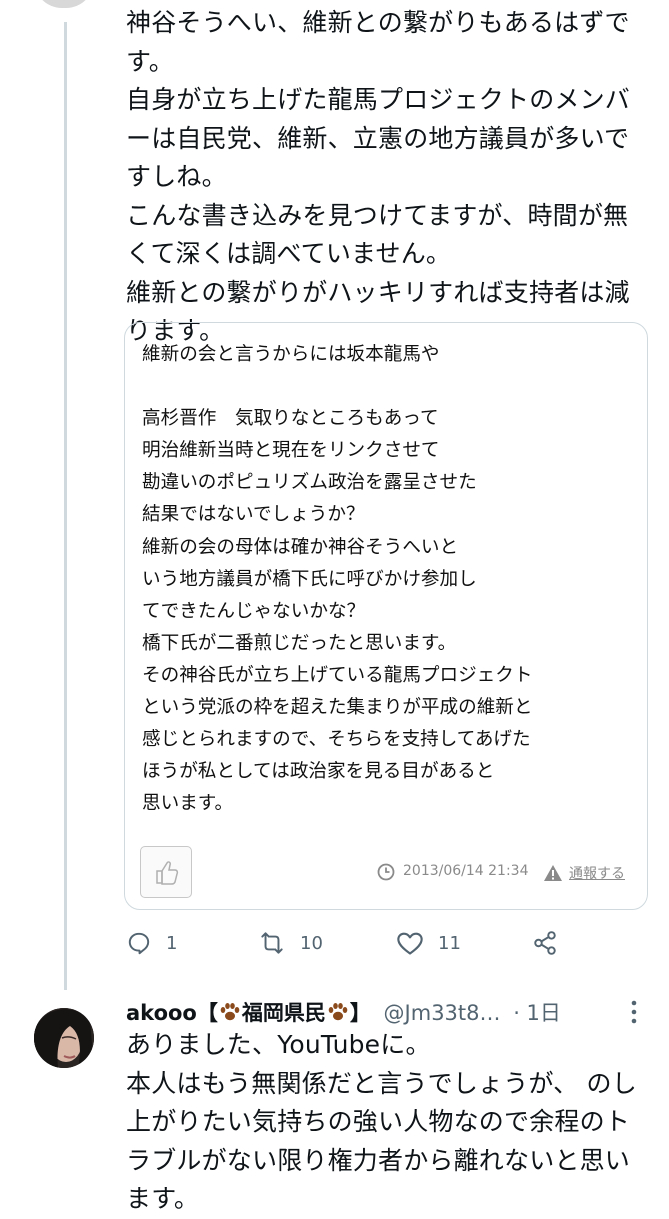  What do you see at coordinates (172, 943) in the screenshot?
I see `reply-count: 1` at bounding box center [172, 943].